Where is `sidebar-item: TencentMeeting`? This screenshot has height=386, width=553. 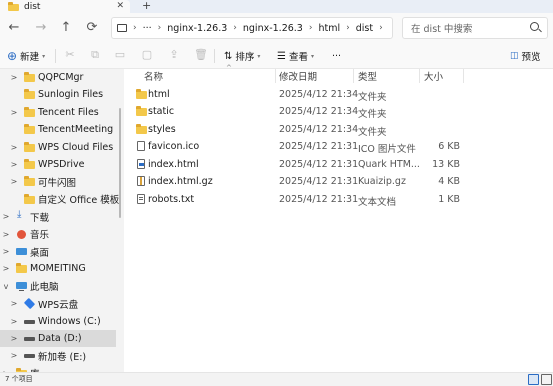 sidebar-item: TencentMeeting is located at coordinates (58, 129).